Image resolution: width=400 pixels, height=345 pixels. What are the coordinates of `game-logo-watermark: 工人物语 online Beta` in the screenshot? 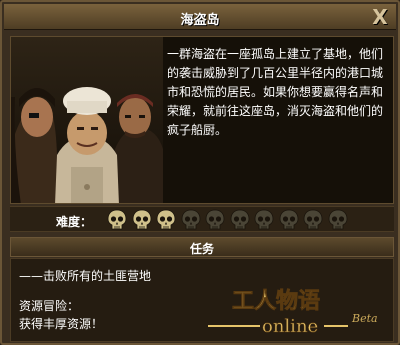 It's located at (293, 312).